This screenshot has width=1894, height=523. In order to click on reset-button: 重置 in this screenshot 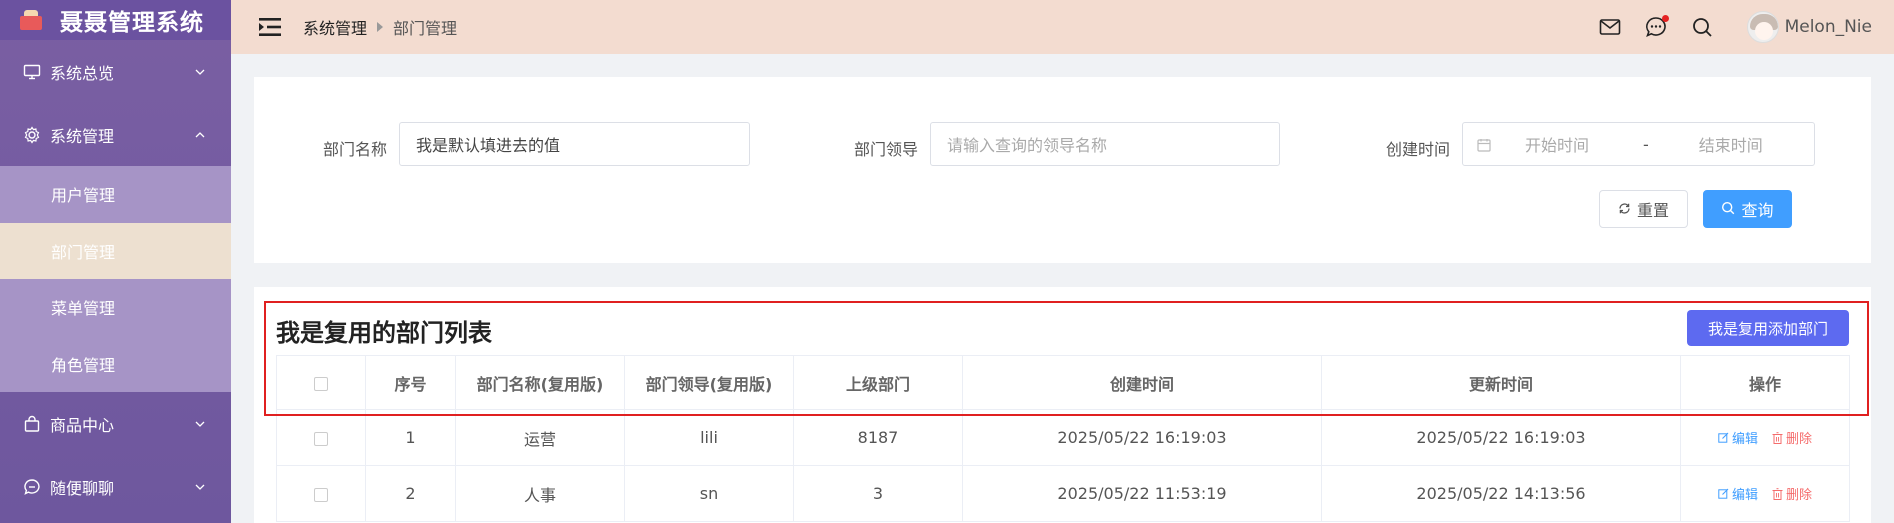, I will do `click(1643, 209)`.